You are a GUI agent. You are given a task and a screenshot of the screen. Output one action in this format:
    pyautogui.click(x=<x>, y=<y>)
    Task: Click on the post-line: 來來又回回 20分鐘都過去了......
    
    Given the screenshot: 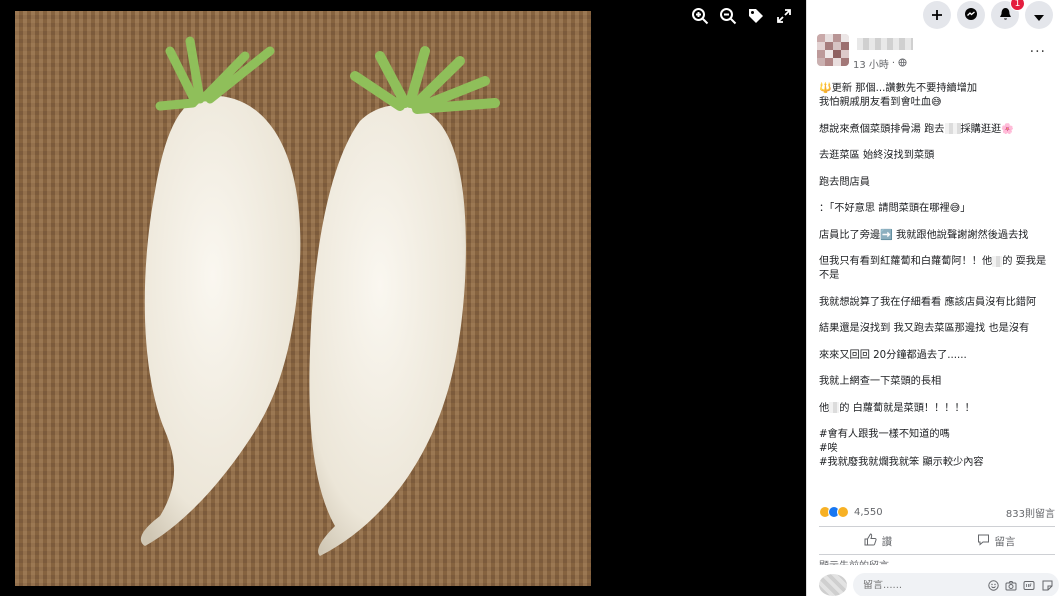 What is the action you would take?
    pyautogui.click(x=893, y=355)
    